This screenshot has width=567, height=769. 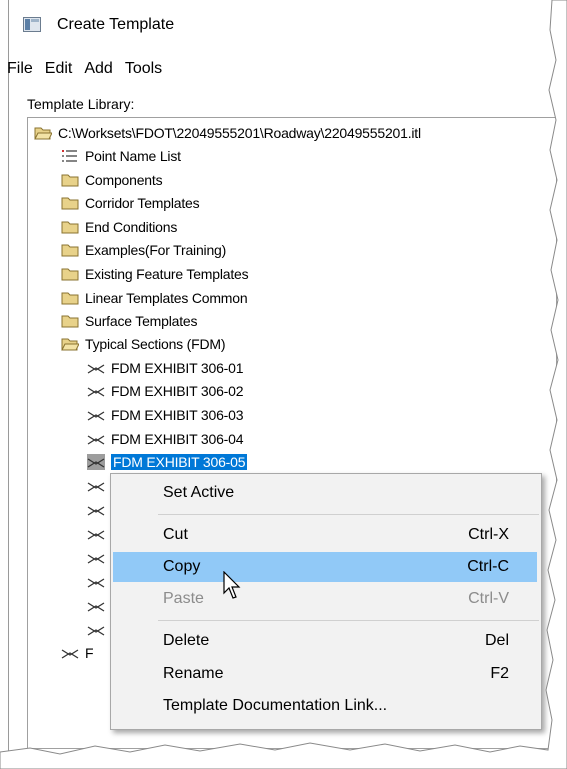 I want to click on tree-template-label: FDM EXHIBIT 306-02, so click(x=177, y=391).